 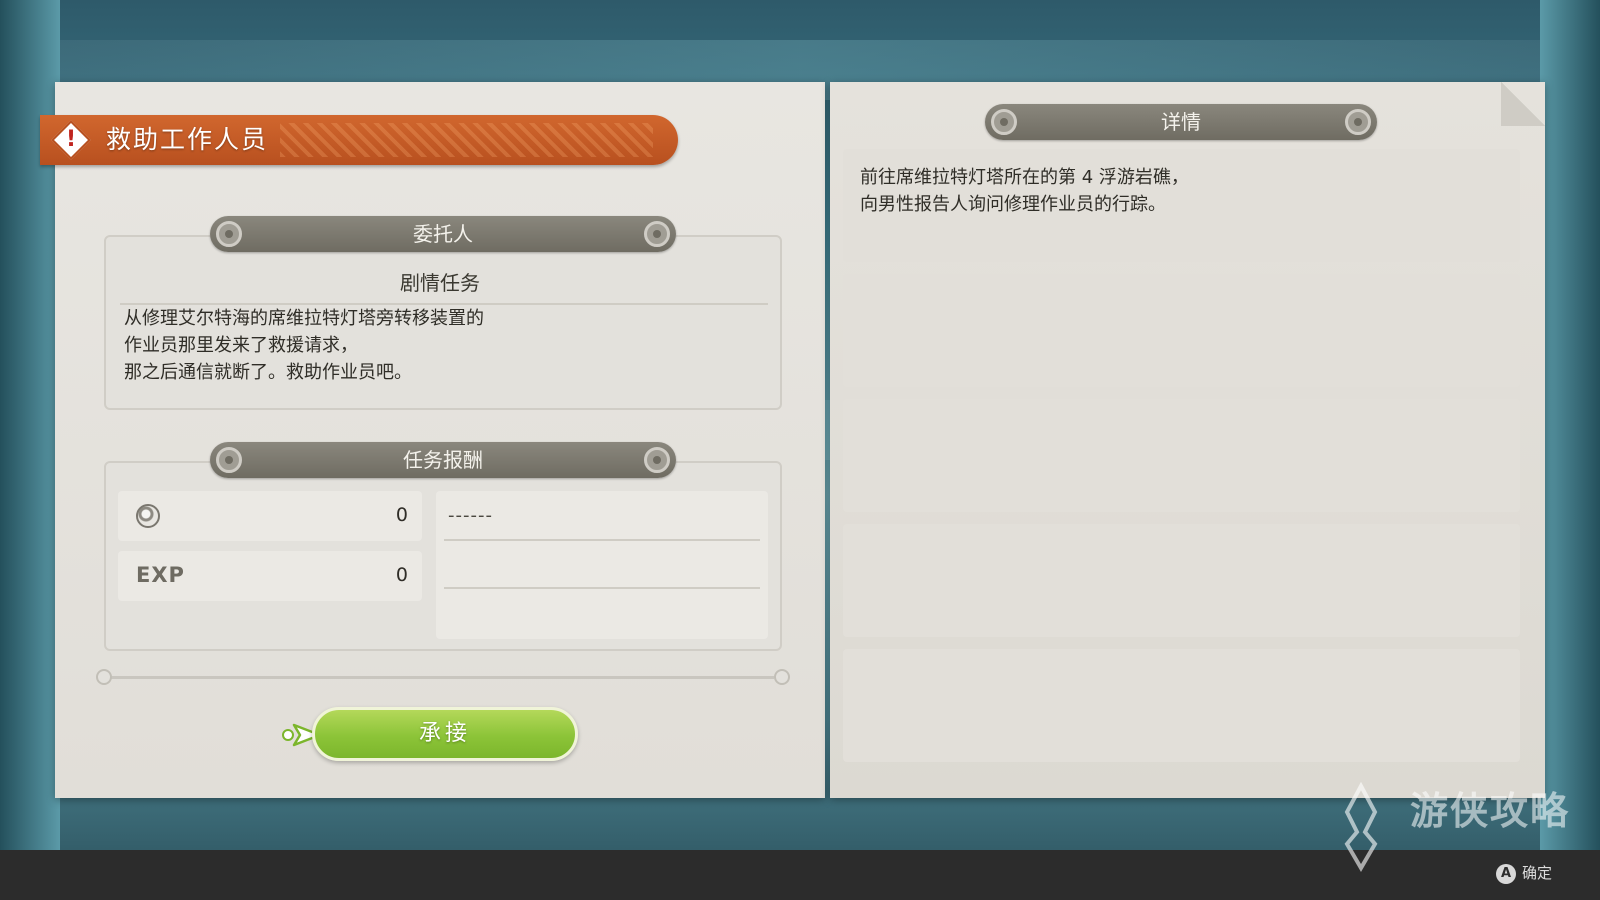 I want to click on currency-reward-row: 0, so click(x=270, y=516).